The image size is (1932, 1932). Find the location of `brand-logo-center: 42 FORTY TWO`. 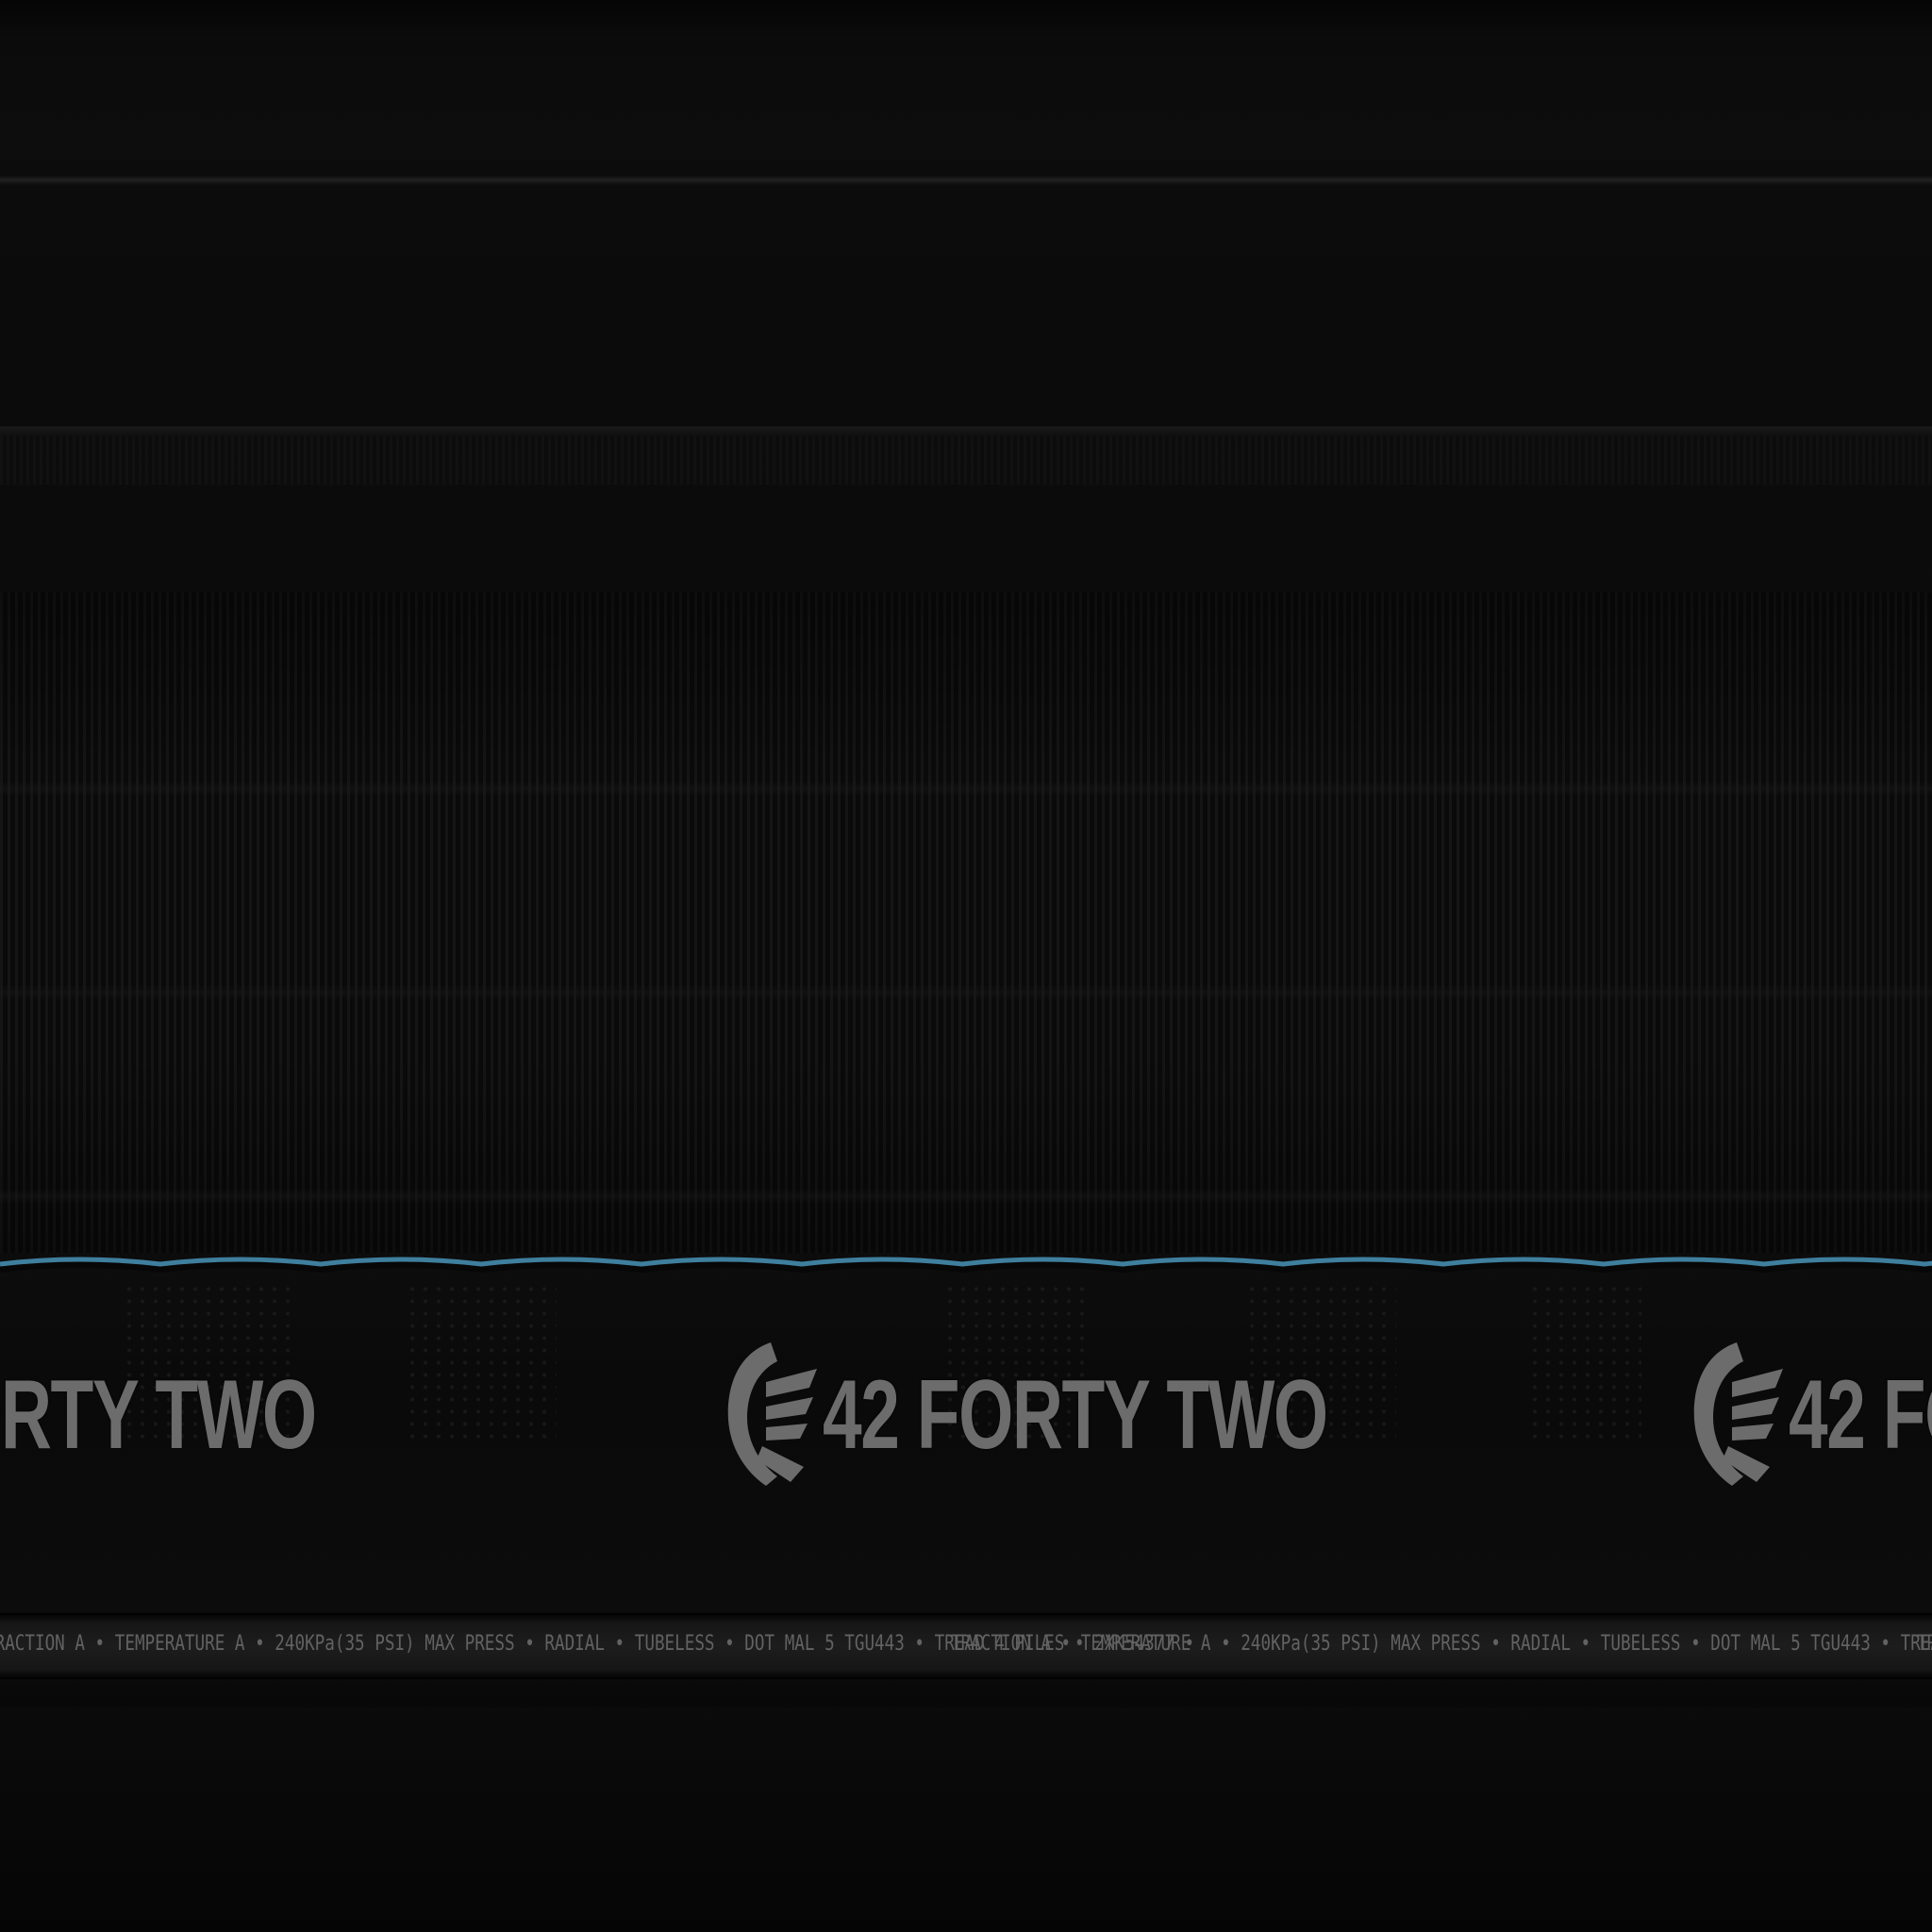

brand-logo-center: 42 FORTY TWO is located at coordinates (1121, 1415).